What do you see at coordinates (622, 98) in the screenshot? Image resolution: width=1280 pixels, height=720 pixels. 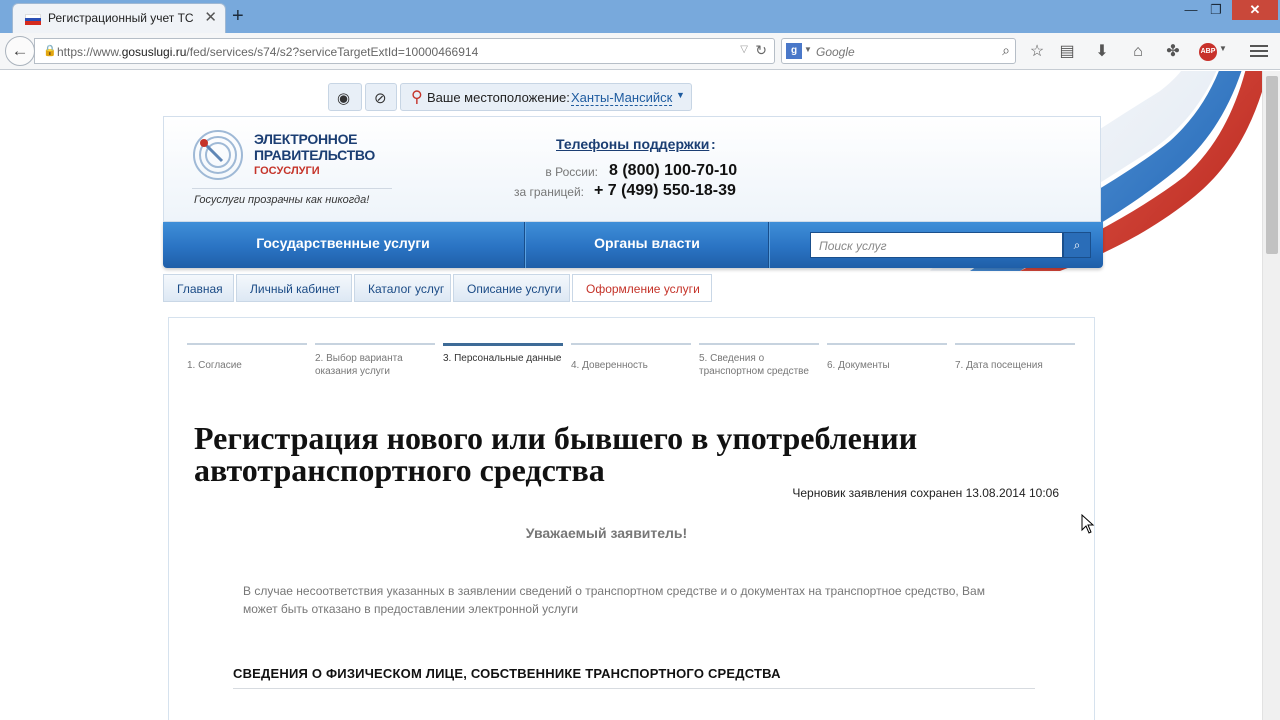 I see `location-city-link: Ханты-Мансийск` at bounding box center [622, 98].